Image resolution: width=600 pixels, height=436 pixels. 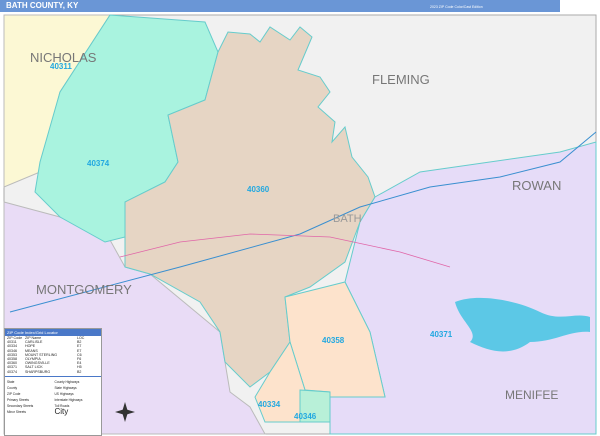 I want to click on legend-city-label: City, so click(x=61, y=411).